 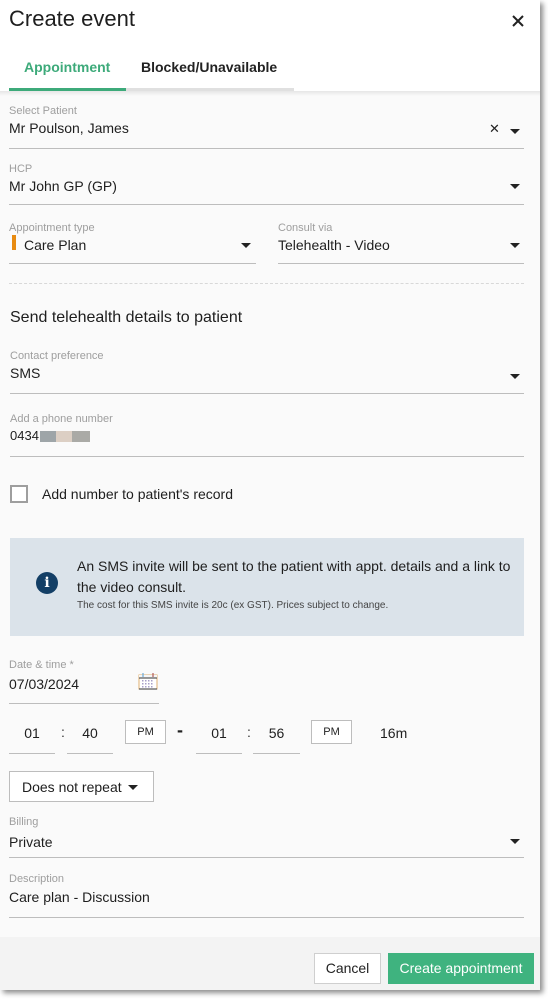 What do you see at coordinates (209, 67) in the screenshot?
I see `tab-blocked-unavailable: Blocked/Unavailable` at bounding box center [209, 67].